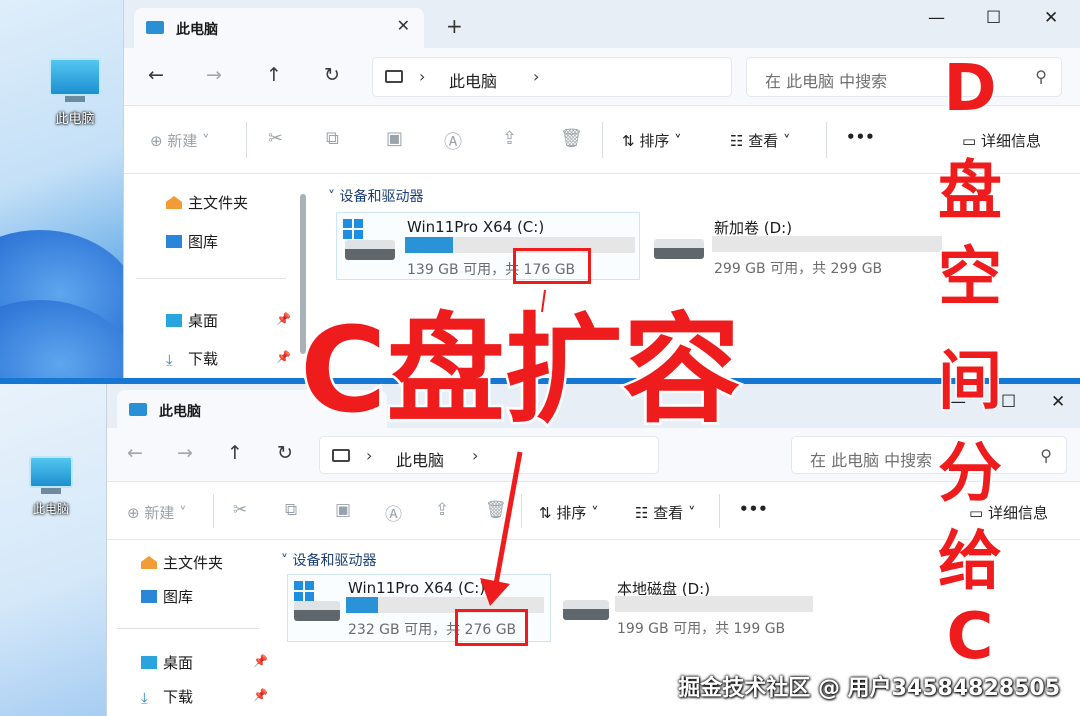  What do you see at coordinates (454, 26) in the screenshot?
I see `new-tab-button: +` at bounding box center [454, 26].